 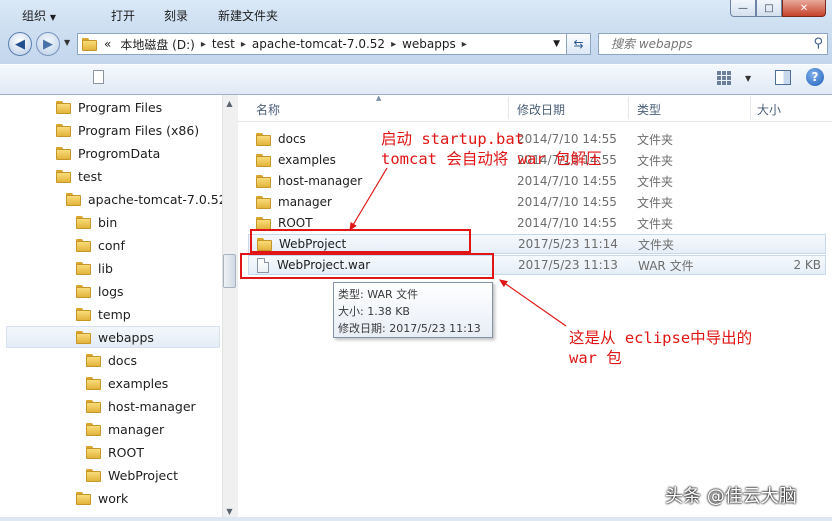 What do you see at coordinates (67, 42) in the screenshot?
I see `recent-pages-dropdown: ▼` at bounding box center [67, 42].